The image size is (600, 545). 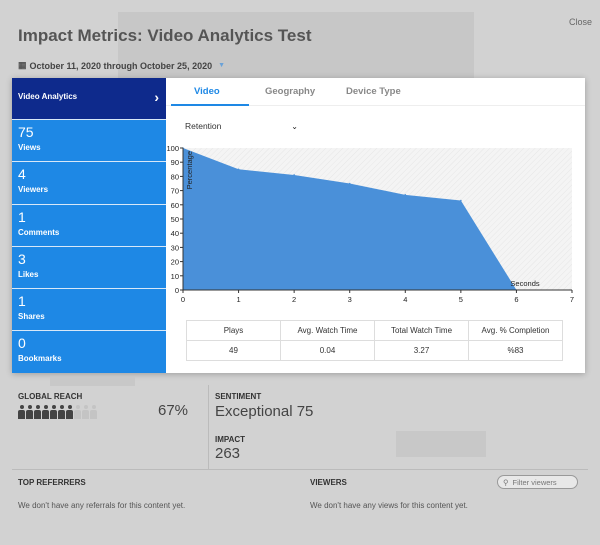 I want to click on metric-value: 4, so click(x=22, y=174).